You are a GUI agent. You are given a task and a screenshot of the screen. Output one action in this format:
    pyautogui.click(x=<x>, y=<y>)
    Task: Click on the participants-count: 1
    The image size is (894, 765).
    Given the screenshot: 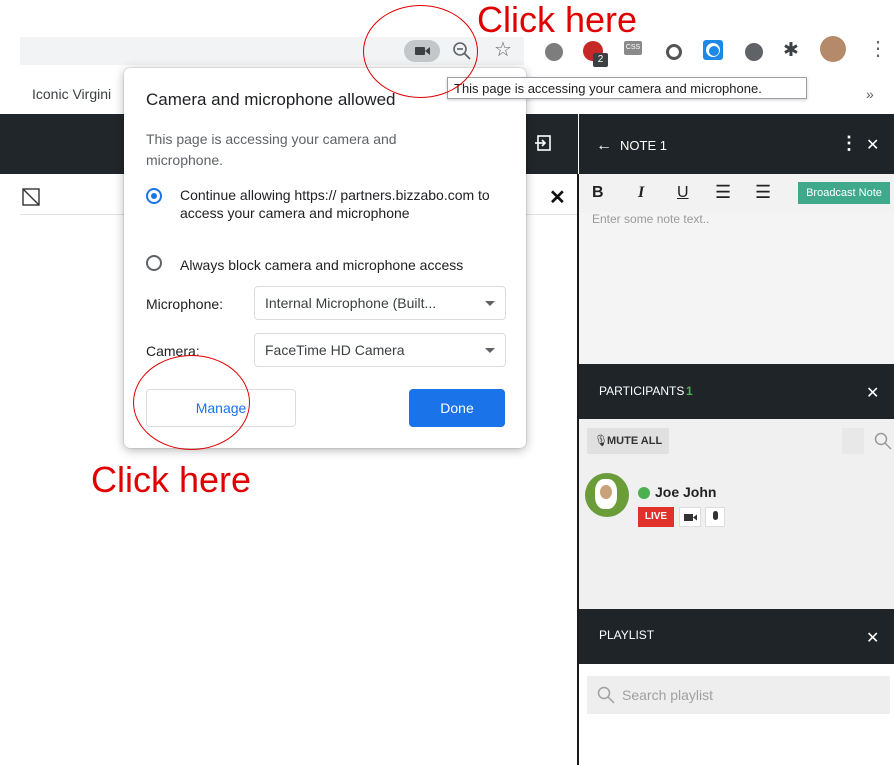 What is the action you would take?
    pyautogui.click(x=689, y=391)
    